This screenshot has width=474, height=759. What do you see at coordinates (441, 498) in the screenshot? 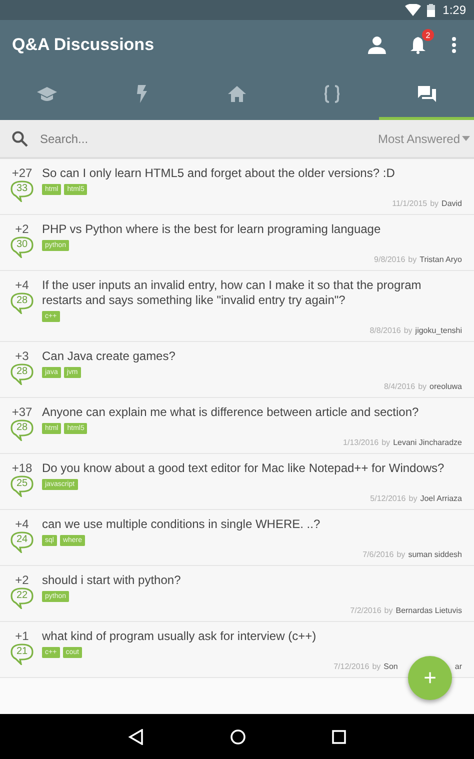
I see `author-name: Joel Arriaza` at bounding box center [441, 498].